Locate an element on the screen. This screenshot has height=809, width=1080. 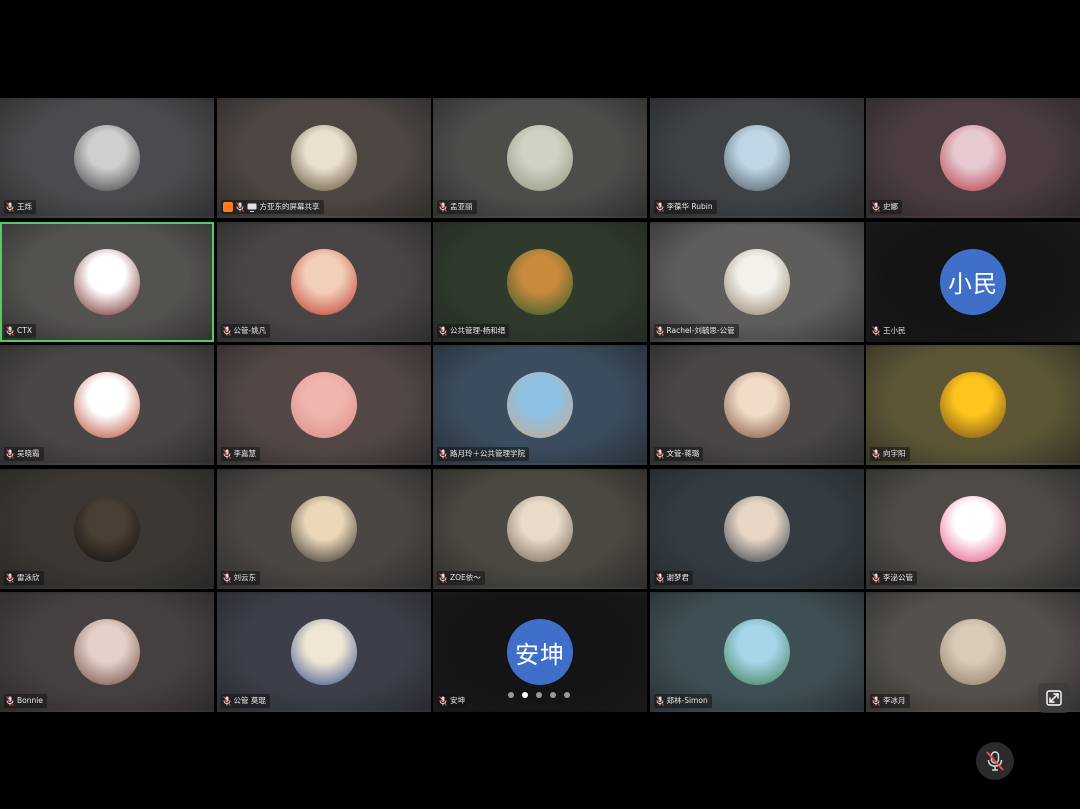
participant-tile: 方亚东的屏幕共享 is located at coordinates (323, 158).